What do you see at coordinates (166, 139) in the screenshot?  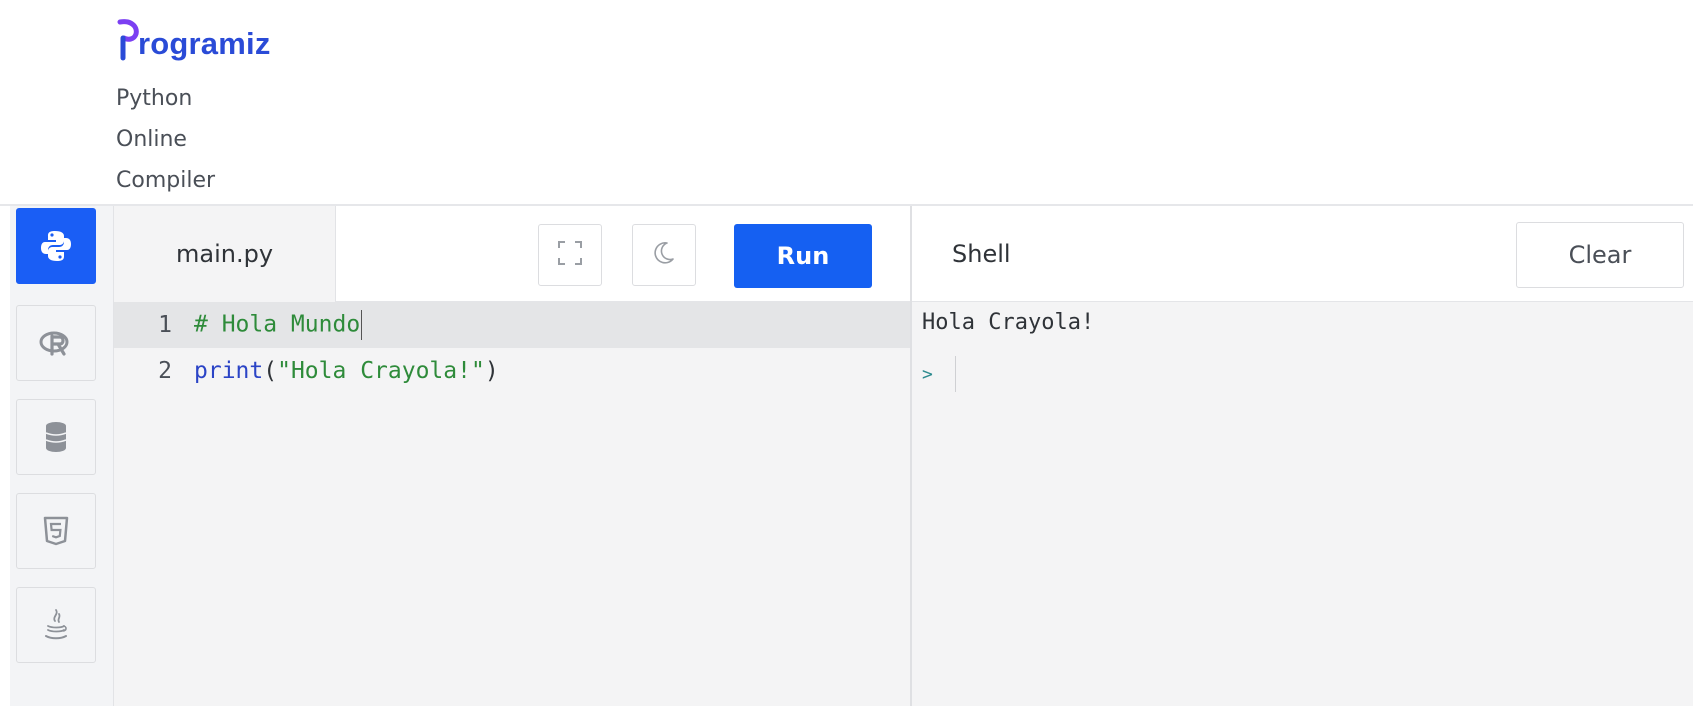 I see `page-title: Python Online Compiler` at bounding box center [166, 139].